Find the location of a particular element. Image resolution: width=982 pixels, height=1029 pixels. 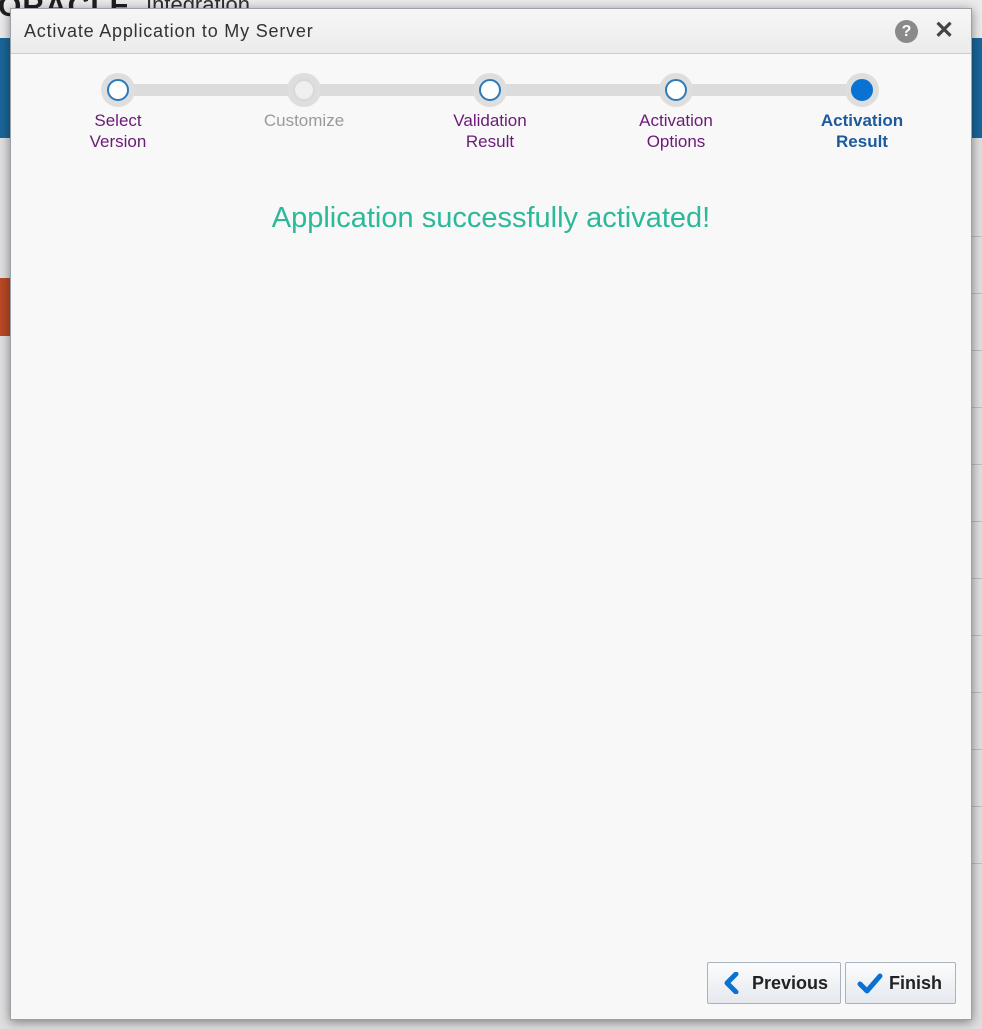

finish-button: Finish is located at coordinates (900, 983).